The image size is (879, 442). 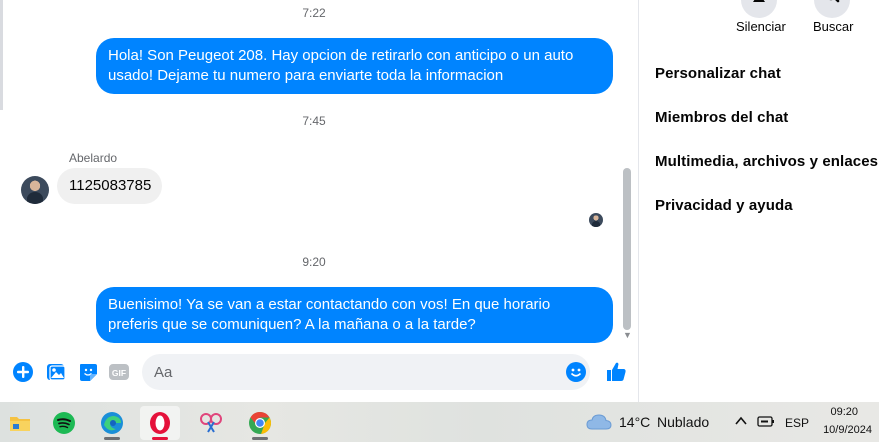 I want to click on taskbar-app-opera, so click(x=160, y=423).